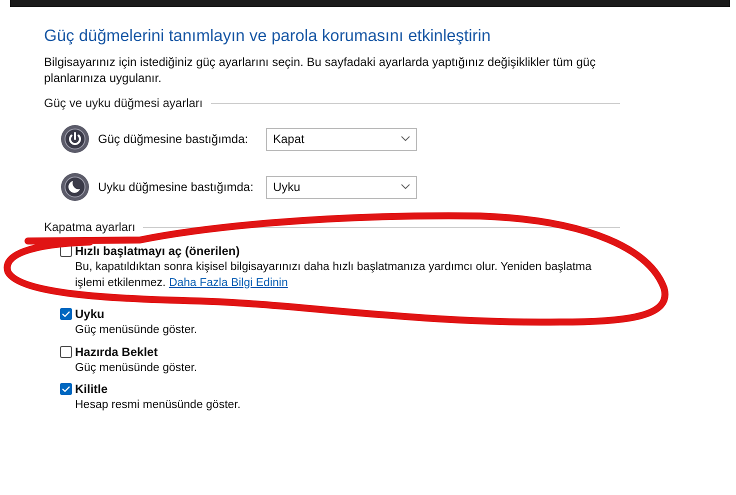 The width and height of the screenshot is (736, 495). Describe the element at coordinates (228, 282) in the screenshot. I see `learn-more-link: Daha Fazla Bilgi Edinin` at that location.